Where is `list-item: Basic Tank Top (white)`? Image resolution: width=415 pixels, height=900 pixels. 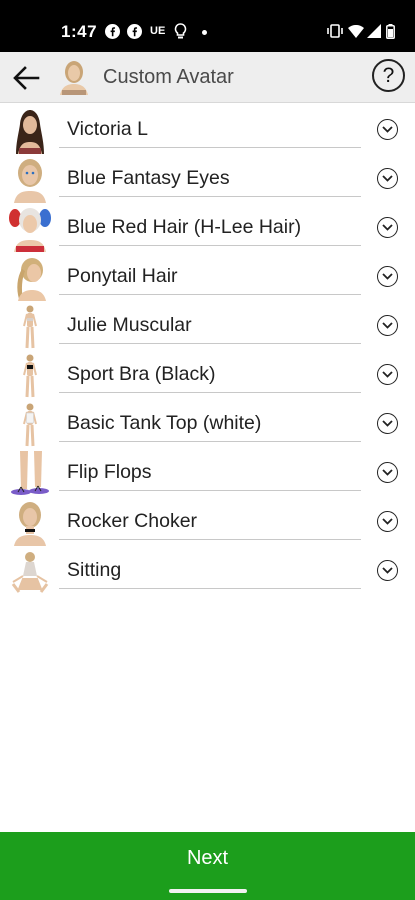
list-item: Basic Tank Top (white) is located at coordinates (207, 424).